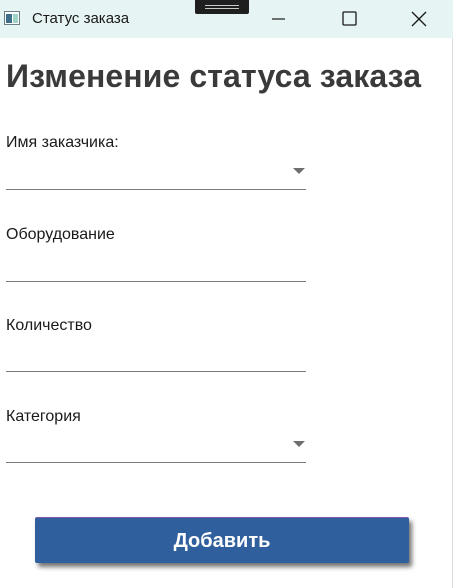 Image resolution: width=453 pixels, height=588 pixels. I want to click on maximize-icon, so click(349, 18).